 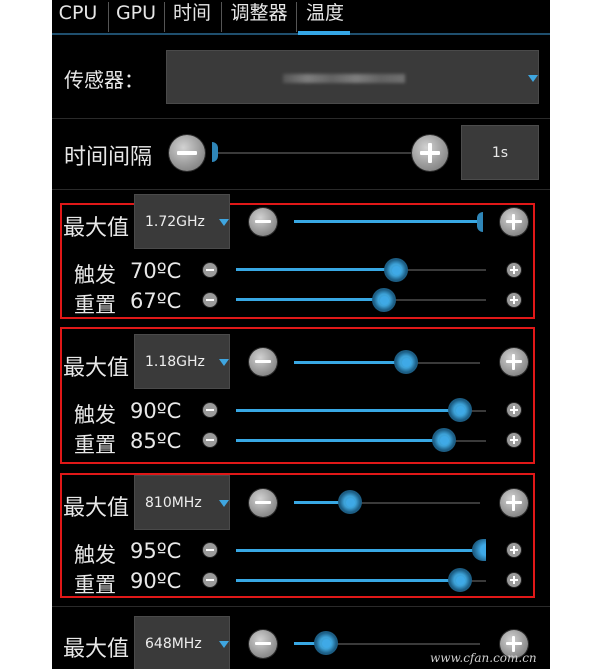 What do you see at coordinates (192, 17) in the screenshot?
I see `tab-time: 时间` at bounding box center [192, 17].